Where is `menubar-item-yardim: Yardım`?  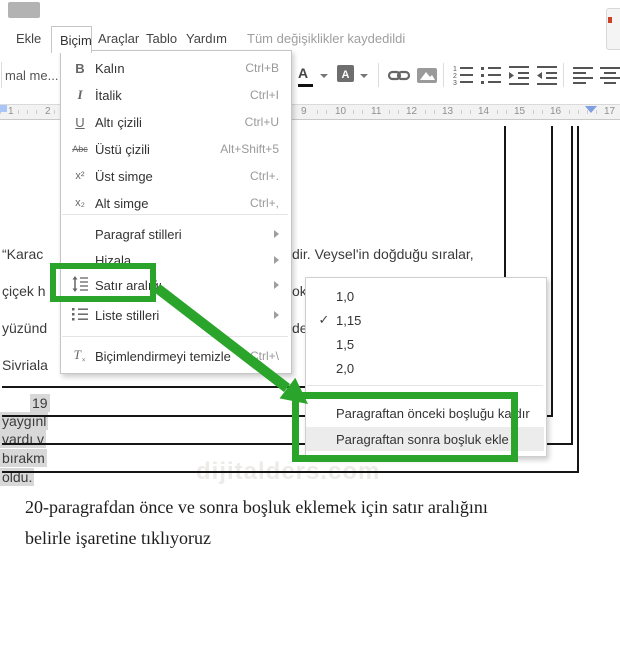
menubar-item-yardim: Yardım is located at coordinates (206, 38).